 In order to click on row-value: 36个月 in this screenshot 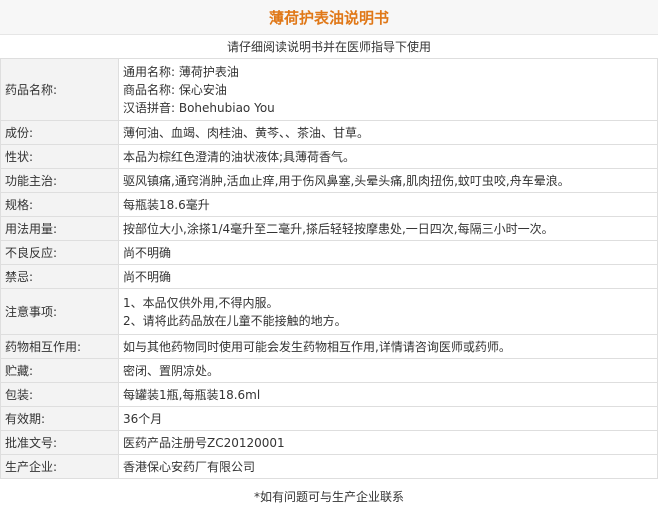, I will do `click(388, 418)`.